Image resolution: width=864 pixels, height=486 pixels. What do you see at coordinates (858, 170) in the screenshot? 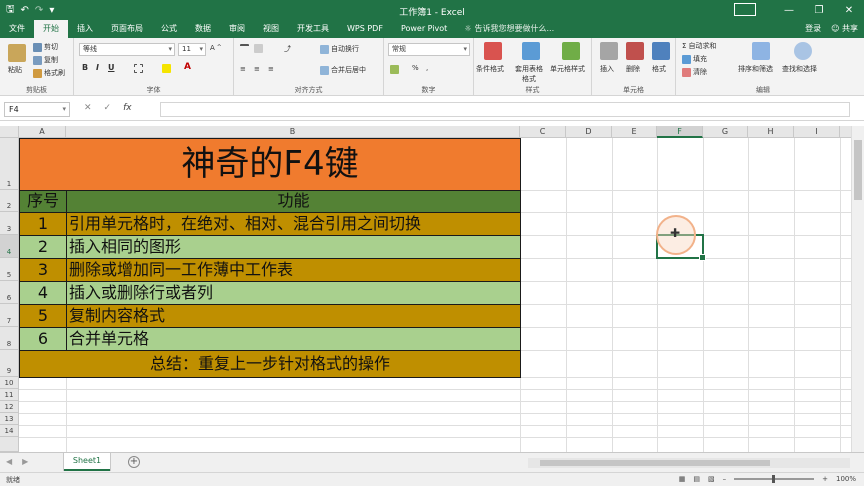
I see `vertical-scroll-thumb` at bounding box center [858, 170].